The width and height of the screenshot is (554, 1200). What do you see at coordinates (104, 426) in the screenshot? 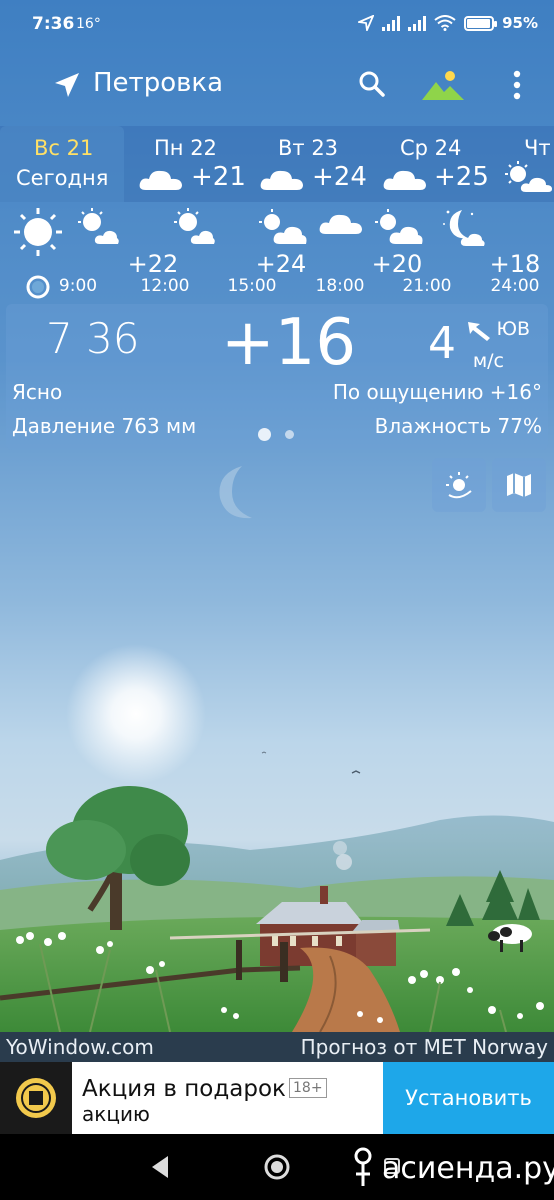
I see `pressure: Давление 763 мм` at bounding box center [104, 426].